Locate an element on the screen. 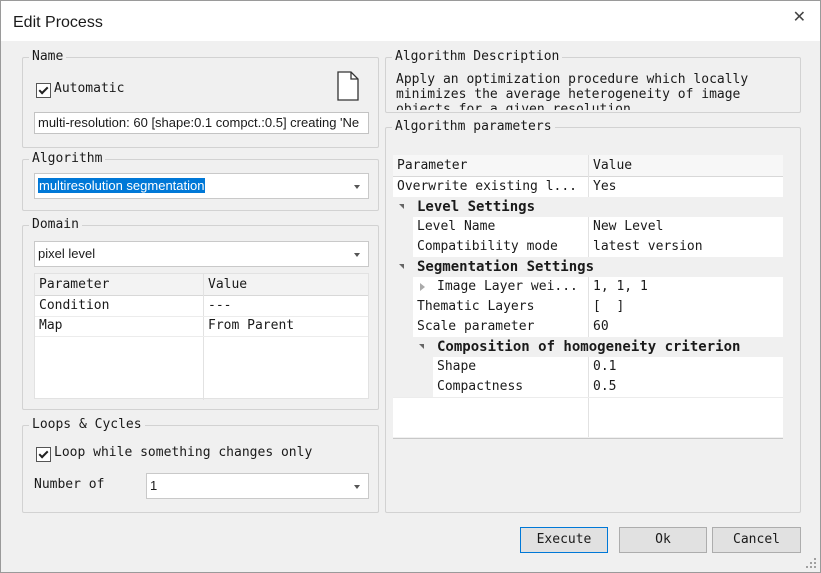  domain-select-value: pixel level is located at coordinates (67, 253).